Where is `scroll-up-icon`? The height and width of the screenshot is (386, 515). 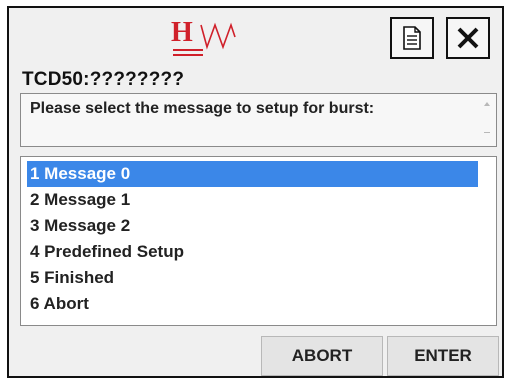
scroll-up-icon is located at coordinates (487, 104).